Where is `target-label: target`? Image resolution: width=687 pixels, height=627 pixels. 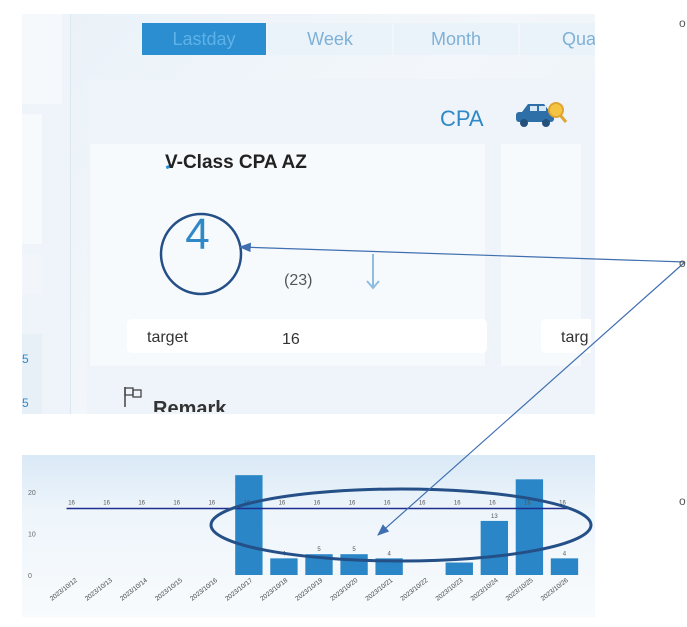
target-label: target is located at coordinates (167, 337).